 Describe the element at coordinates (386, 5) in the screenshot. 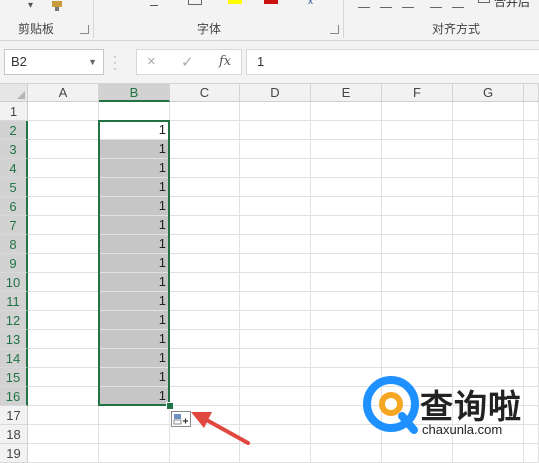

I see `align-center-icon` at that location.